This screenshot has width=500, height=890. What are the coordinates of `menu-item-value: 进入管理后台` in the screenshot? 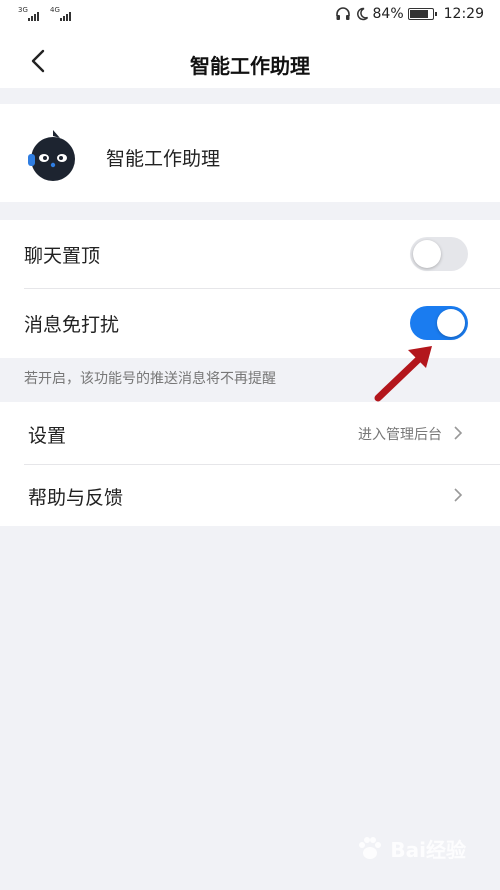 It's located at (400, 435).